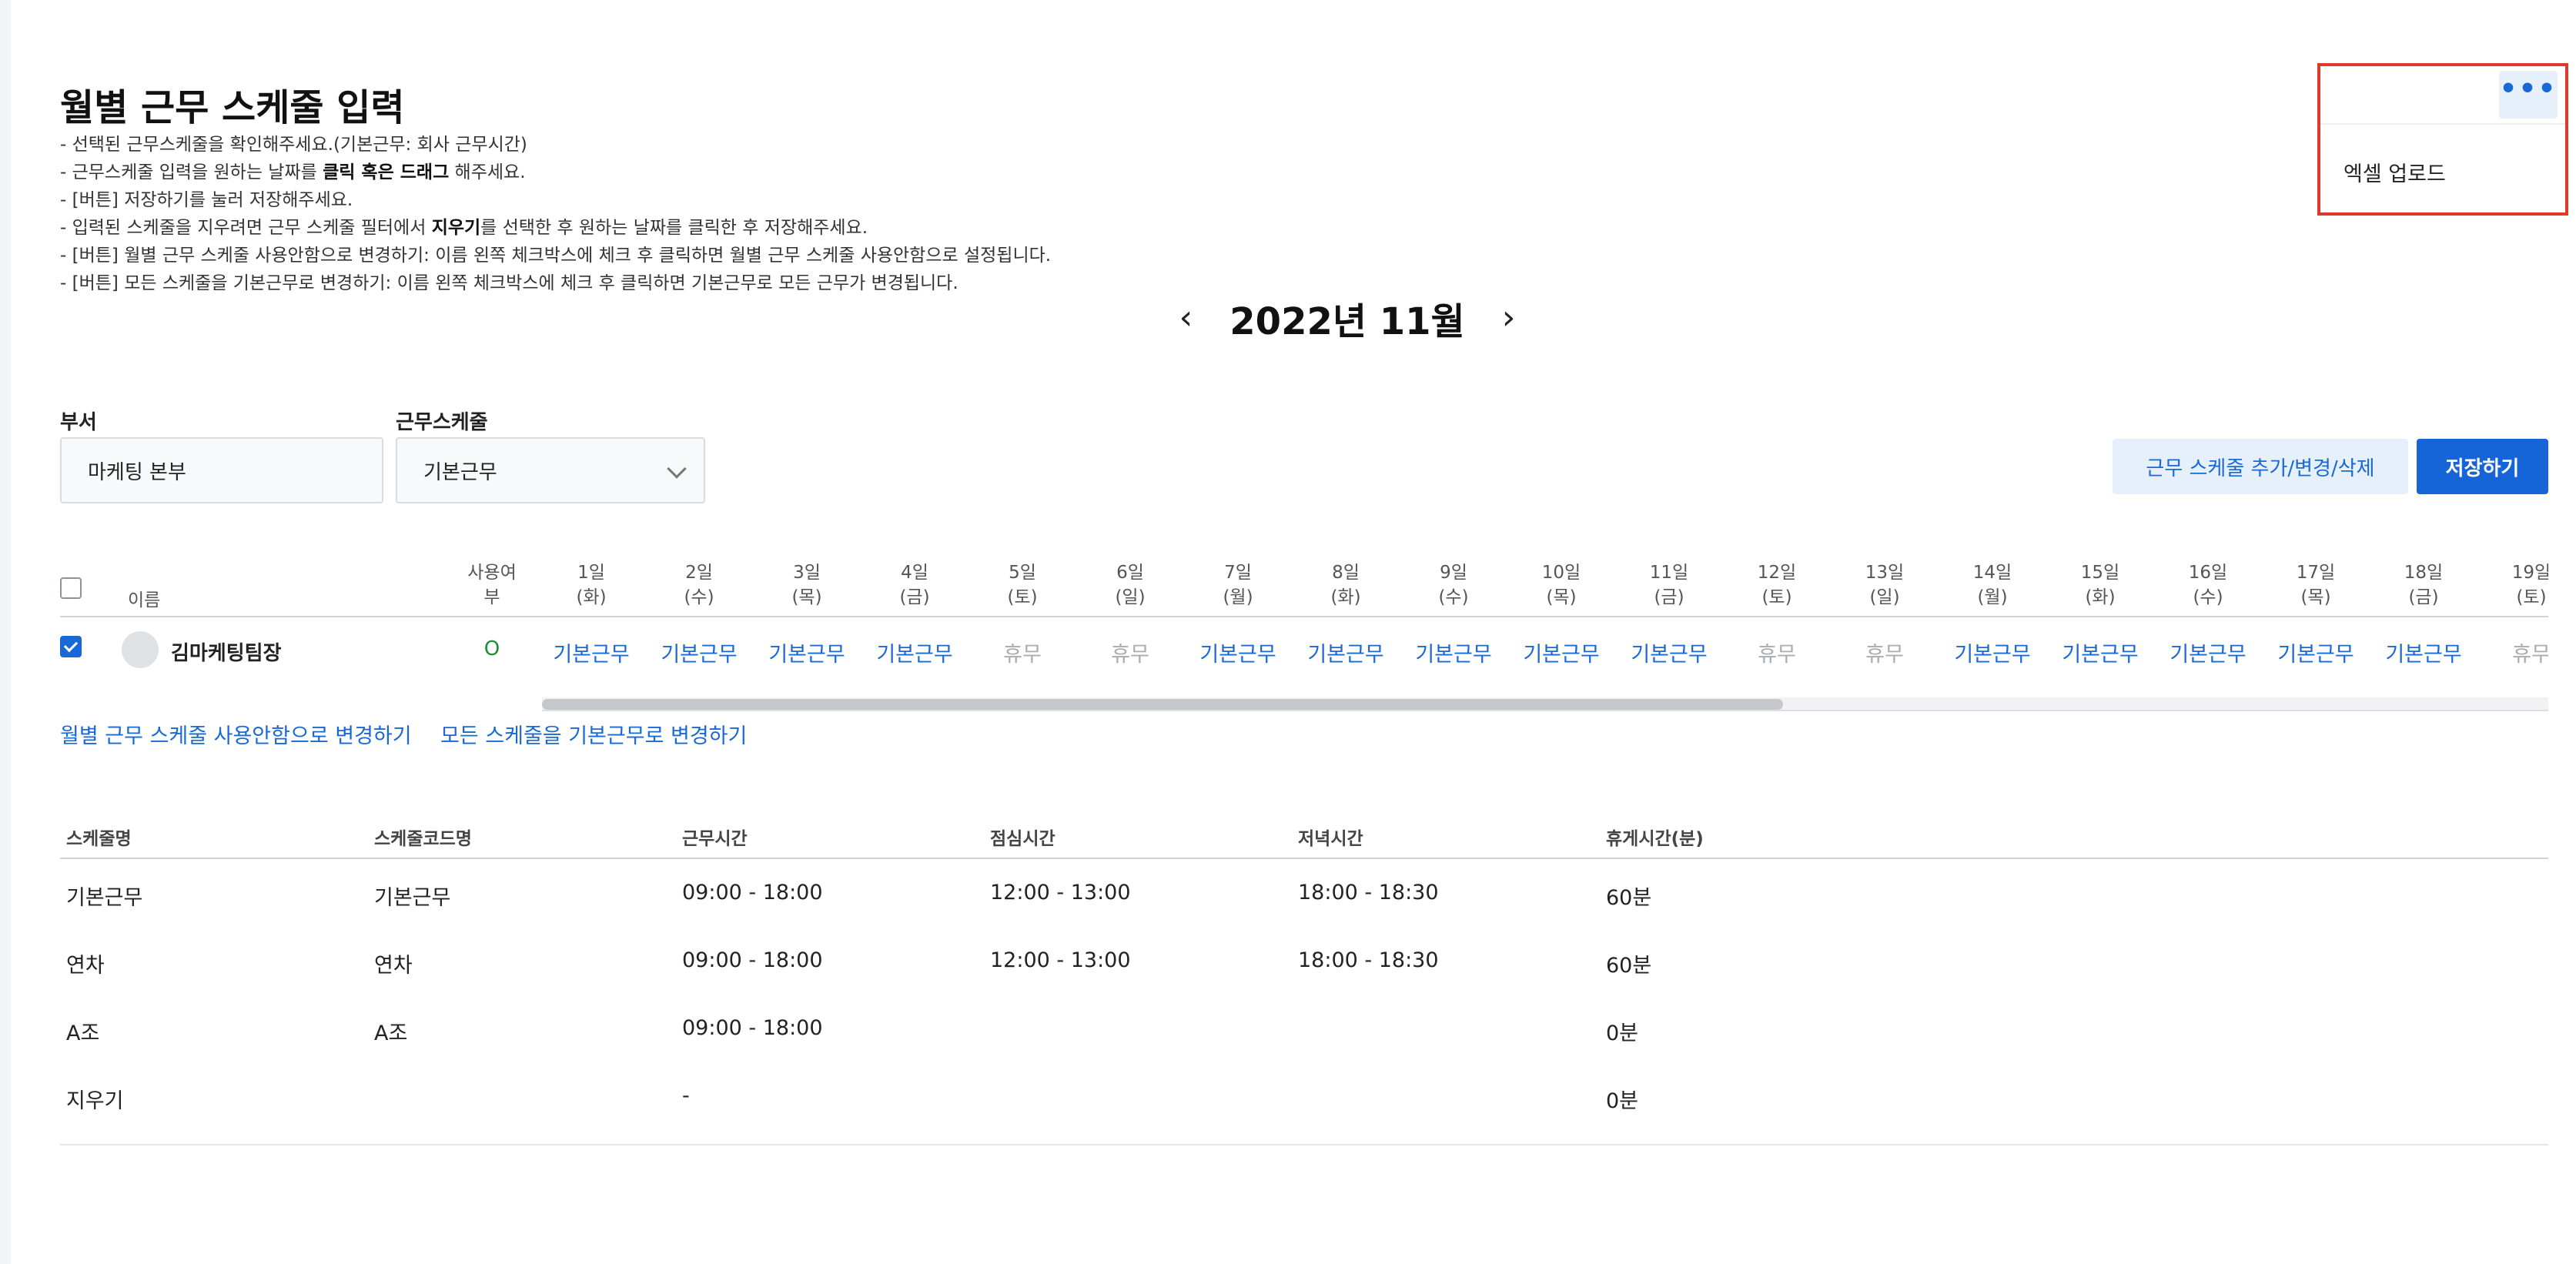  Describe the element at coordinates (1885, 573) in the screenshot. I see `day-number: 13일` at that location.